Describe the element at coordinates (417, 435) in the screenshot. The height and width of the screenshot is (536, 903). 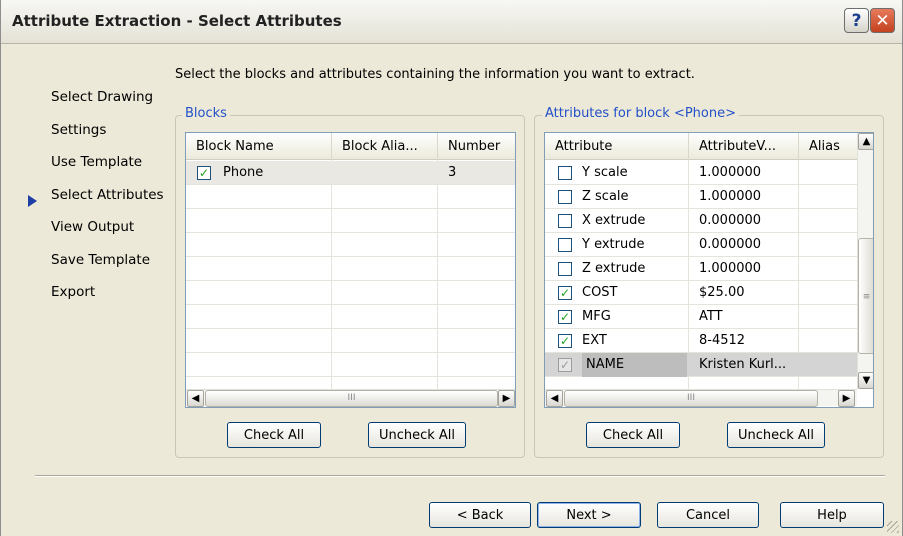
I see `blocks-uncheck-all-button: Uncheck All` at that location.